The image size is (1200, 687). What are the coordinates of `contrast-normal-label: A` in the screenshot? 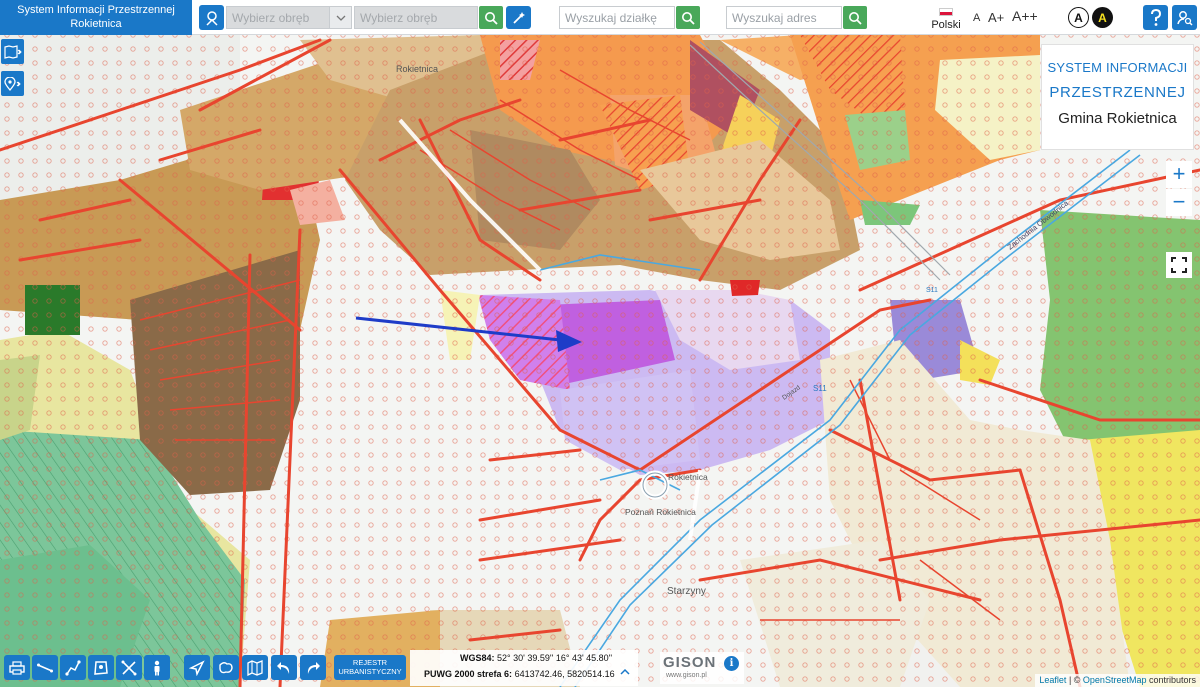 It's located at (1078, 17).